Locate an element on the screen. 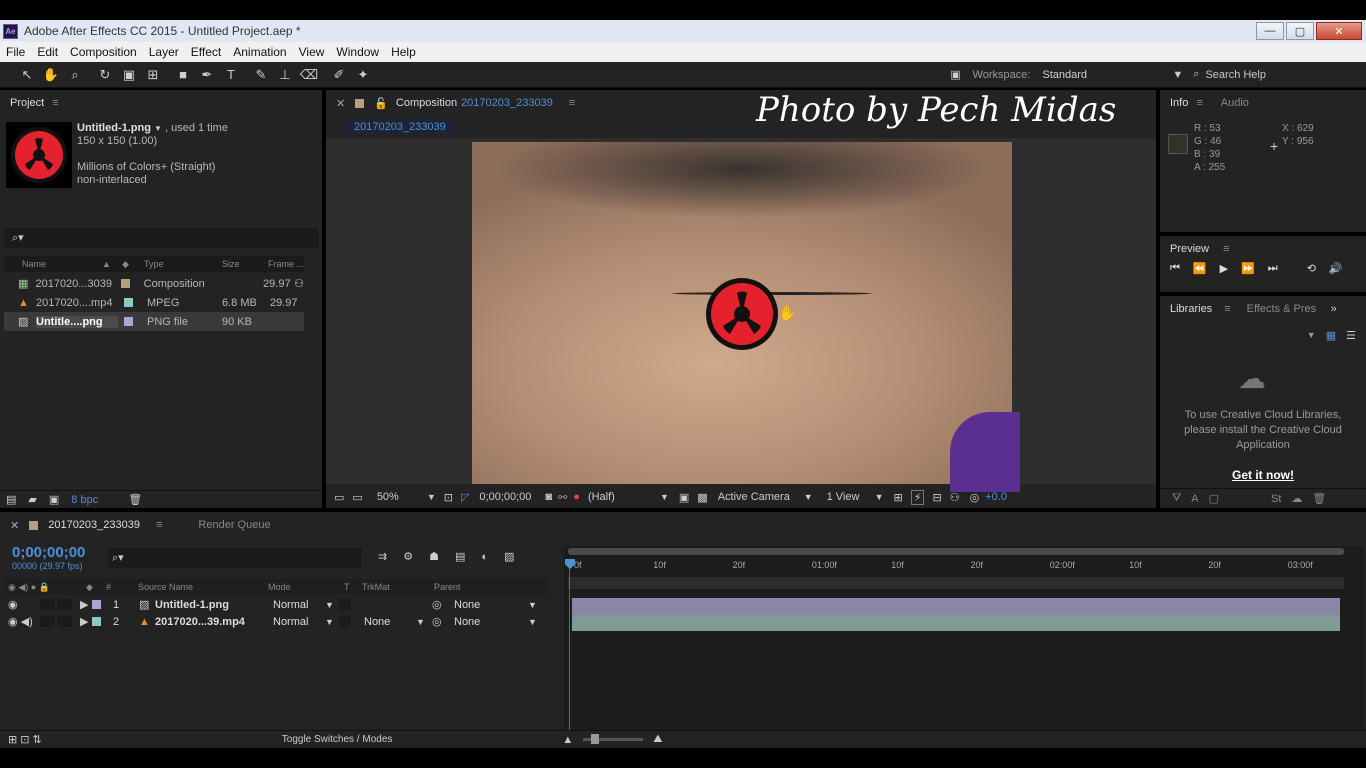 The height and width of the screenshot is (768, 1366). stock-icon: St is located at coordinates (1276, 499).